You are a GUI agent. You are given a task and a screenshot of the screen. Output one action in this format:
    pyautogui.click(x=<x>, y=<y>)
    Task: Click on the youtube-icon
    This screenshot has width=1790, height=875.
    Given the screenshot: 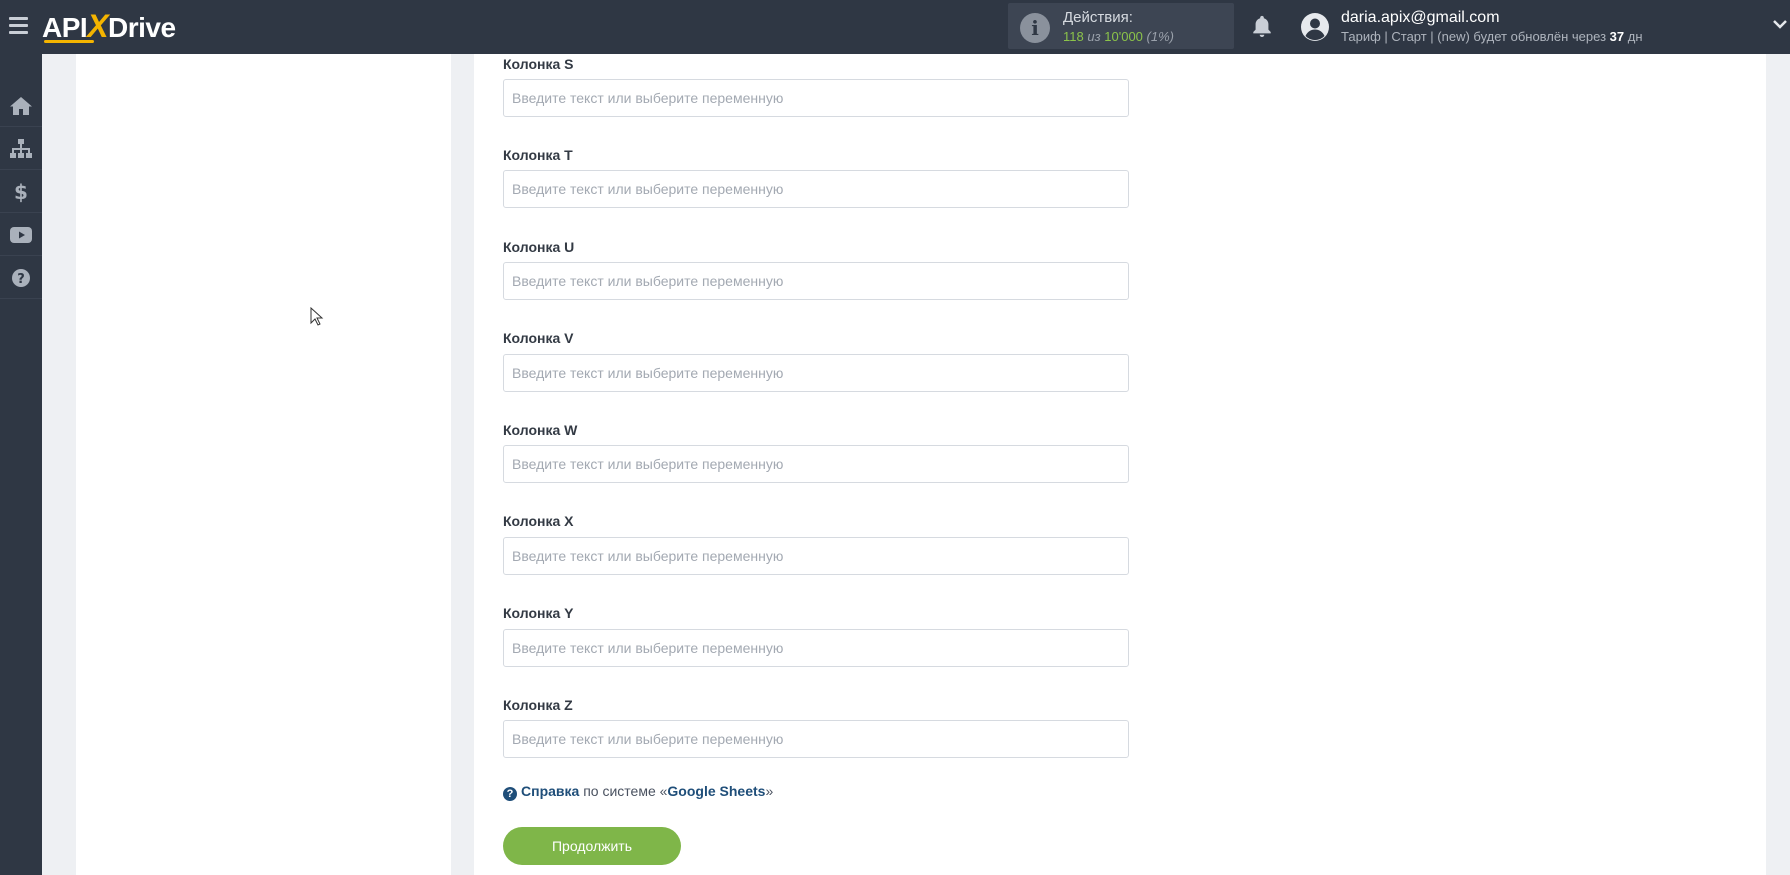 What is the action you would take?
    pyautogui.click(x=21, y=235)
    